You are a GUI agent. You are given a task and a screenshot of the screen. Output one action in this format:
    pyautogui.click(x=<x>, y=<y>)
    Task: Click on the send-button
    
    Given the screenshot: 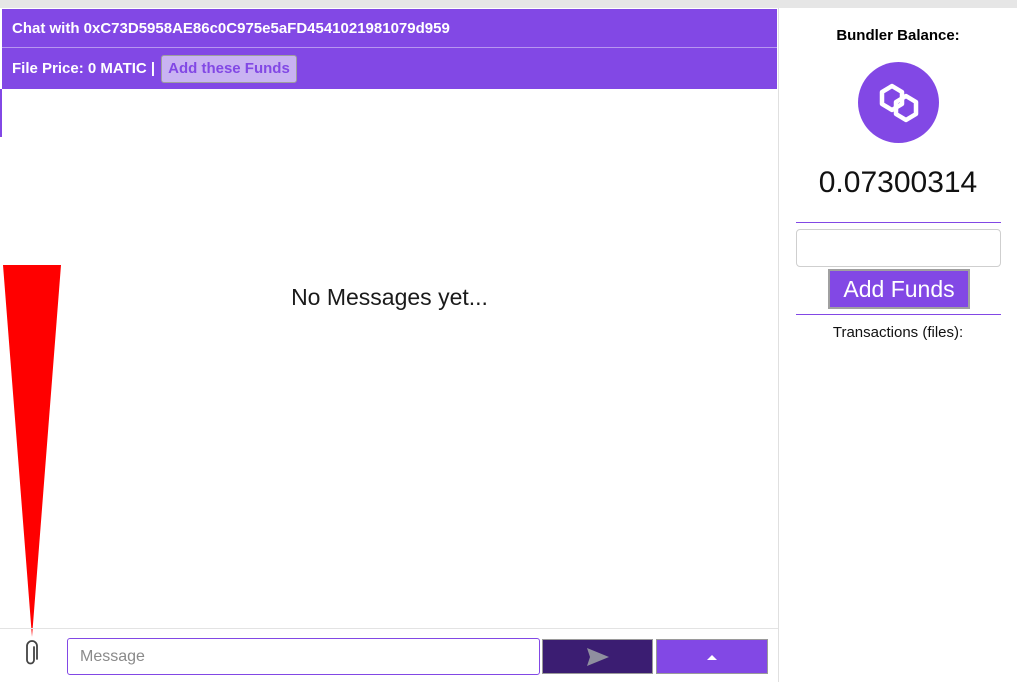 What is the action you would take?
    pyautogui.click(x=597, y=656)
    